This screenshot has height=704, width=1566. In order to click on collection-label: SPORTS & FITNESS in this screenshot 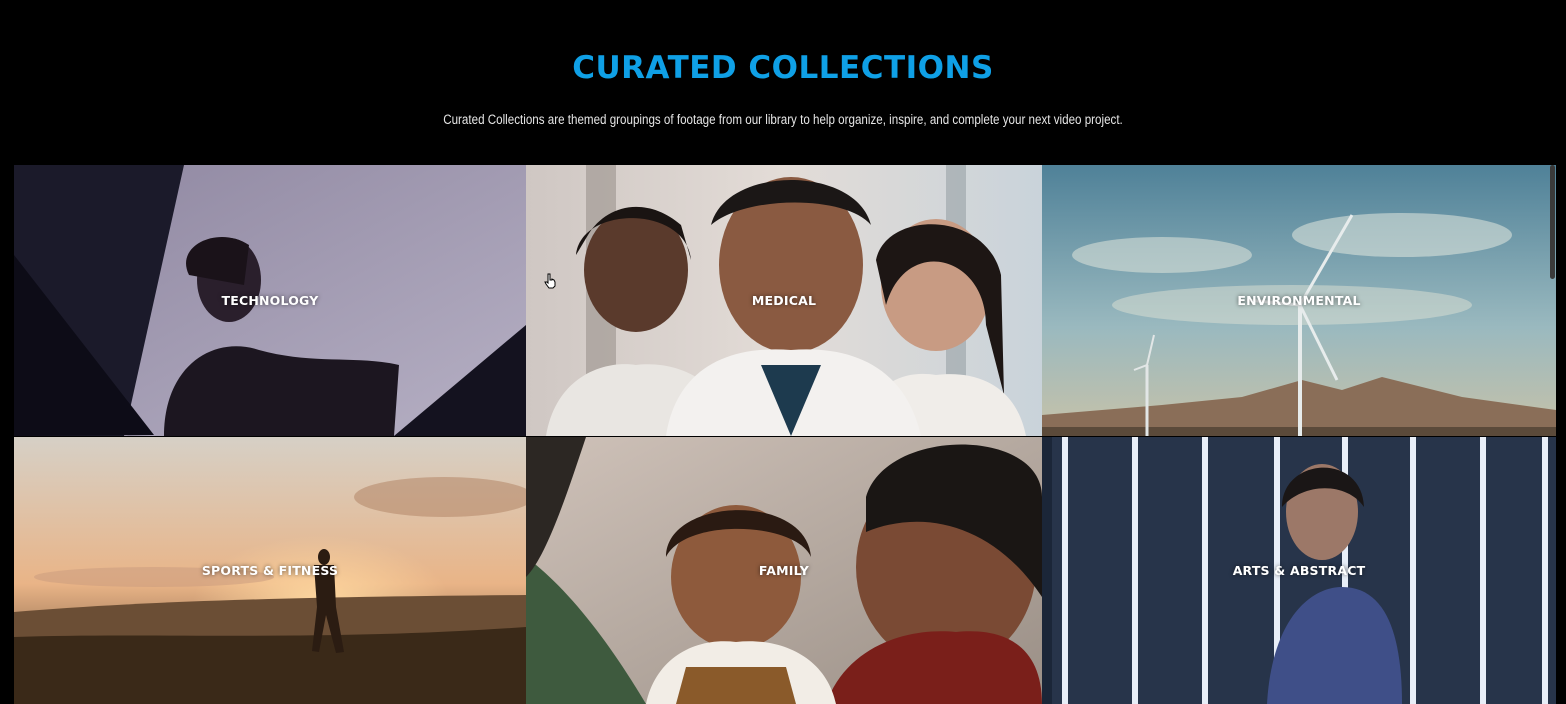, I will do `click(270, 570)`.